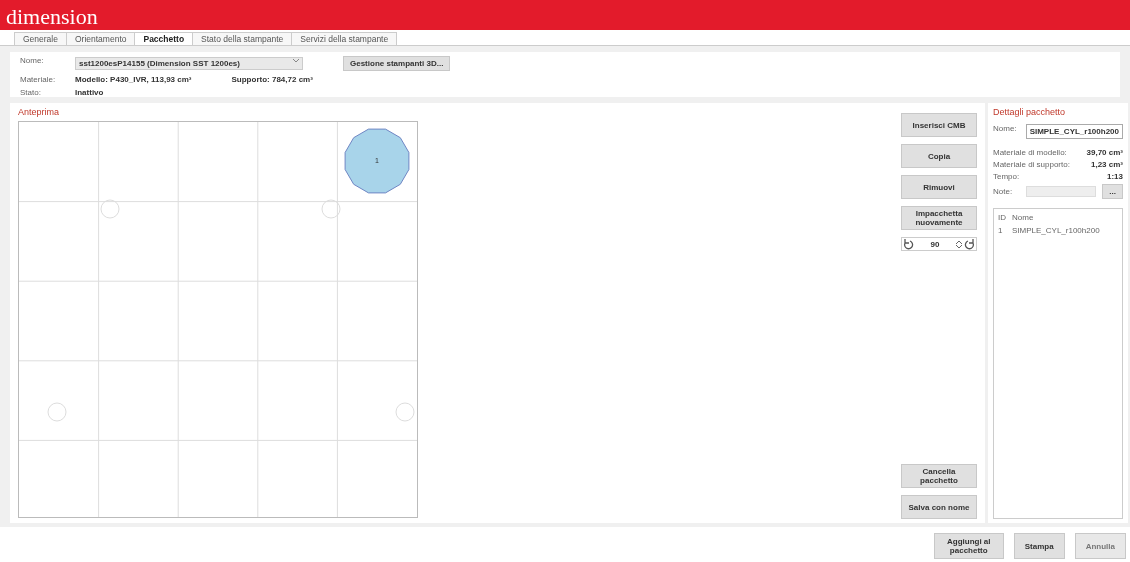  What do you see at coordinates (133, 79) in the screenshot?
I see `field-value: Modello: P430_IVR, 113,93 cm³` at bounding box center [133, 79].